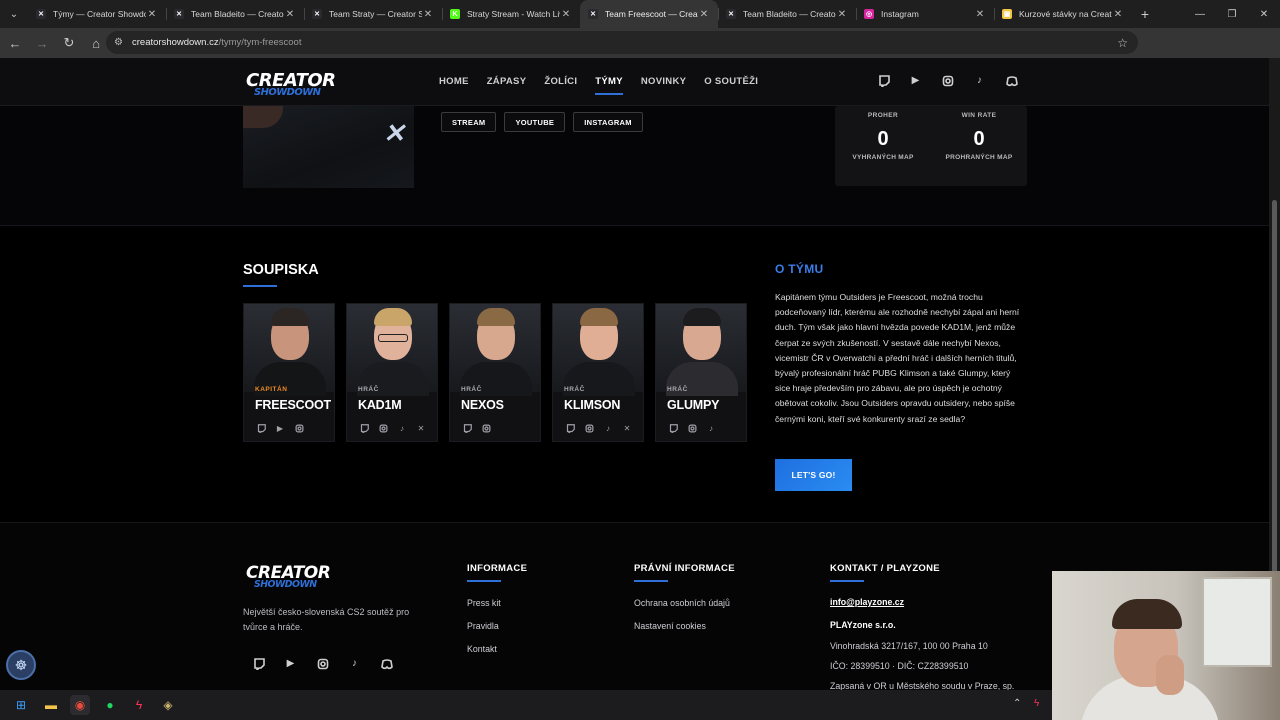 The image size is (1280, 720). Describe the element at coordinates (883, 139) in the screenshot. I see `stat-won-value: 0` at that location.